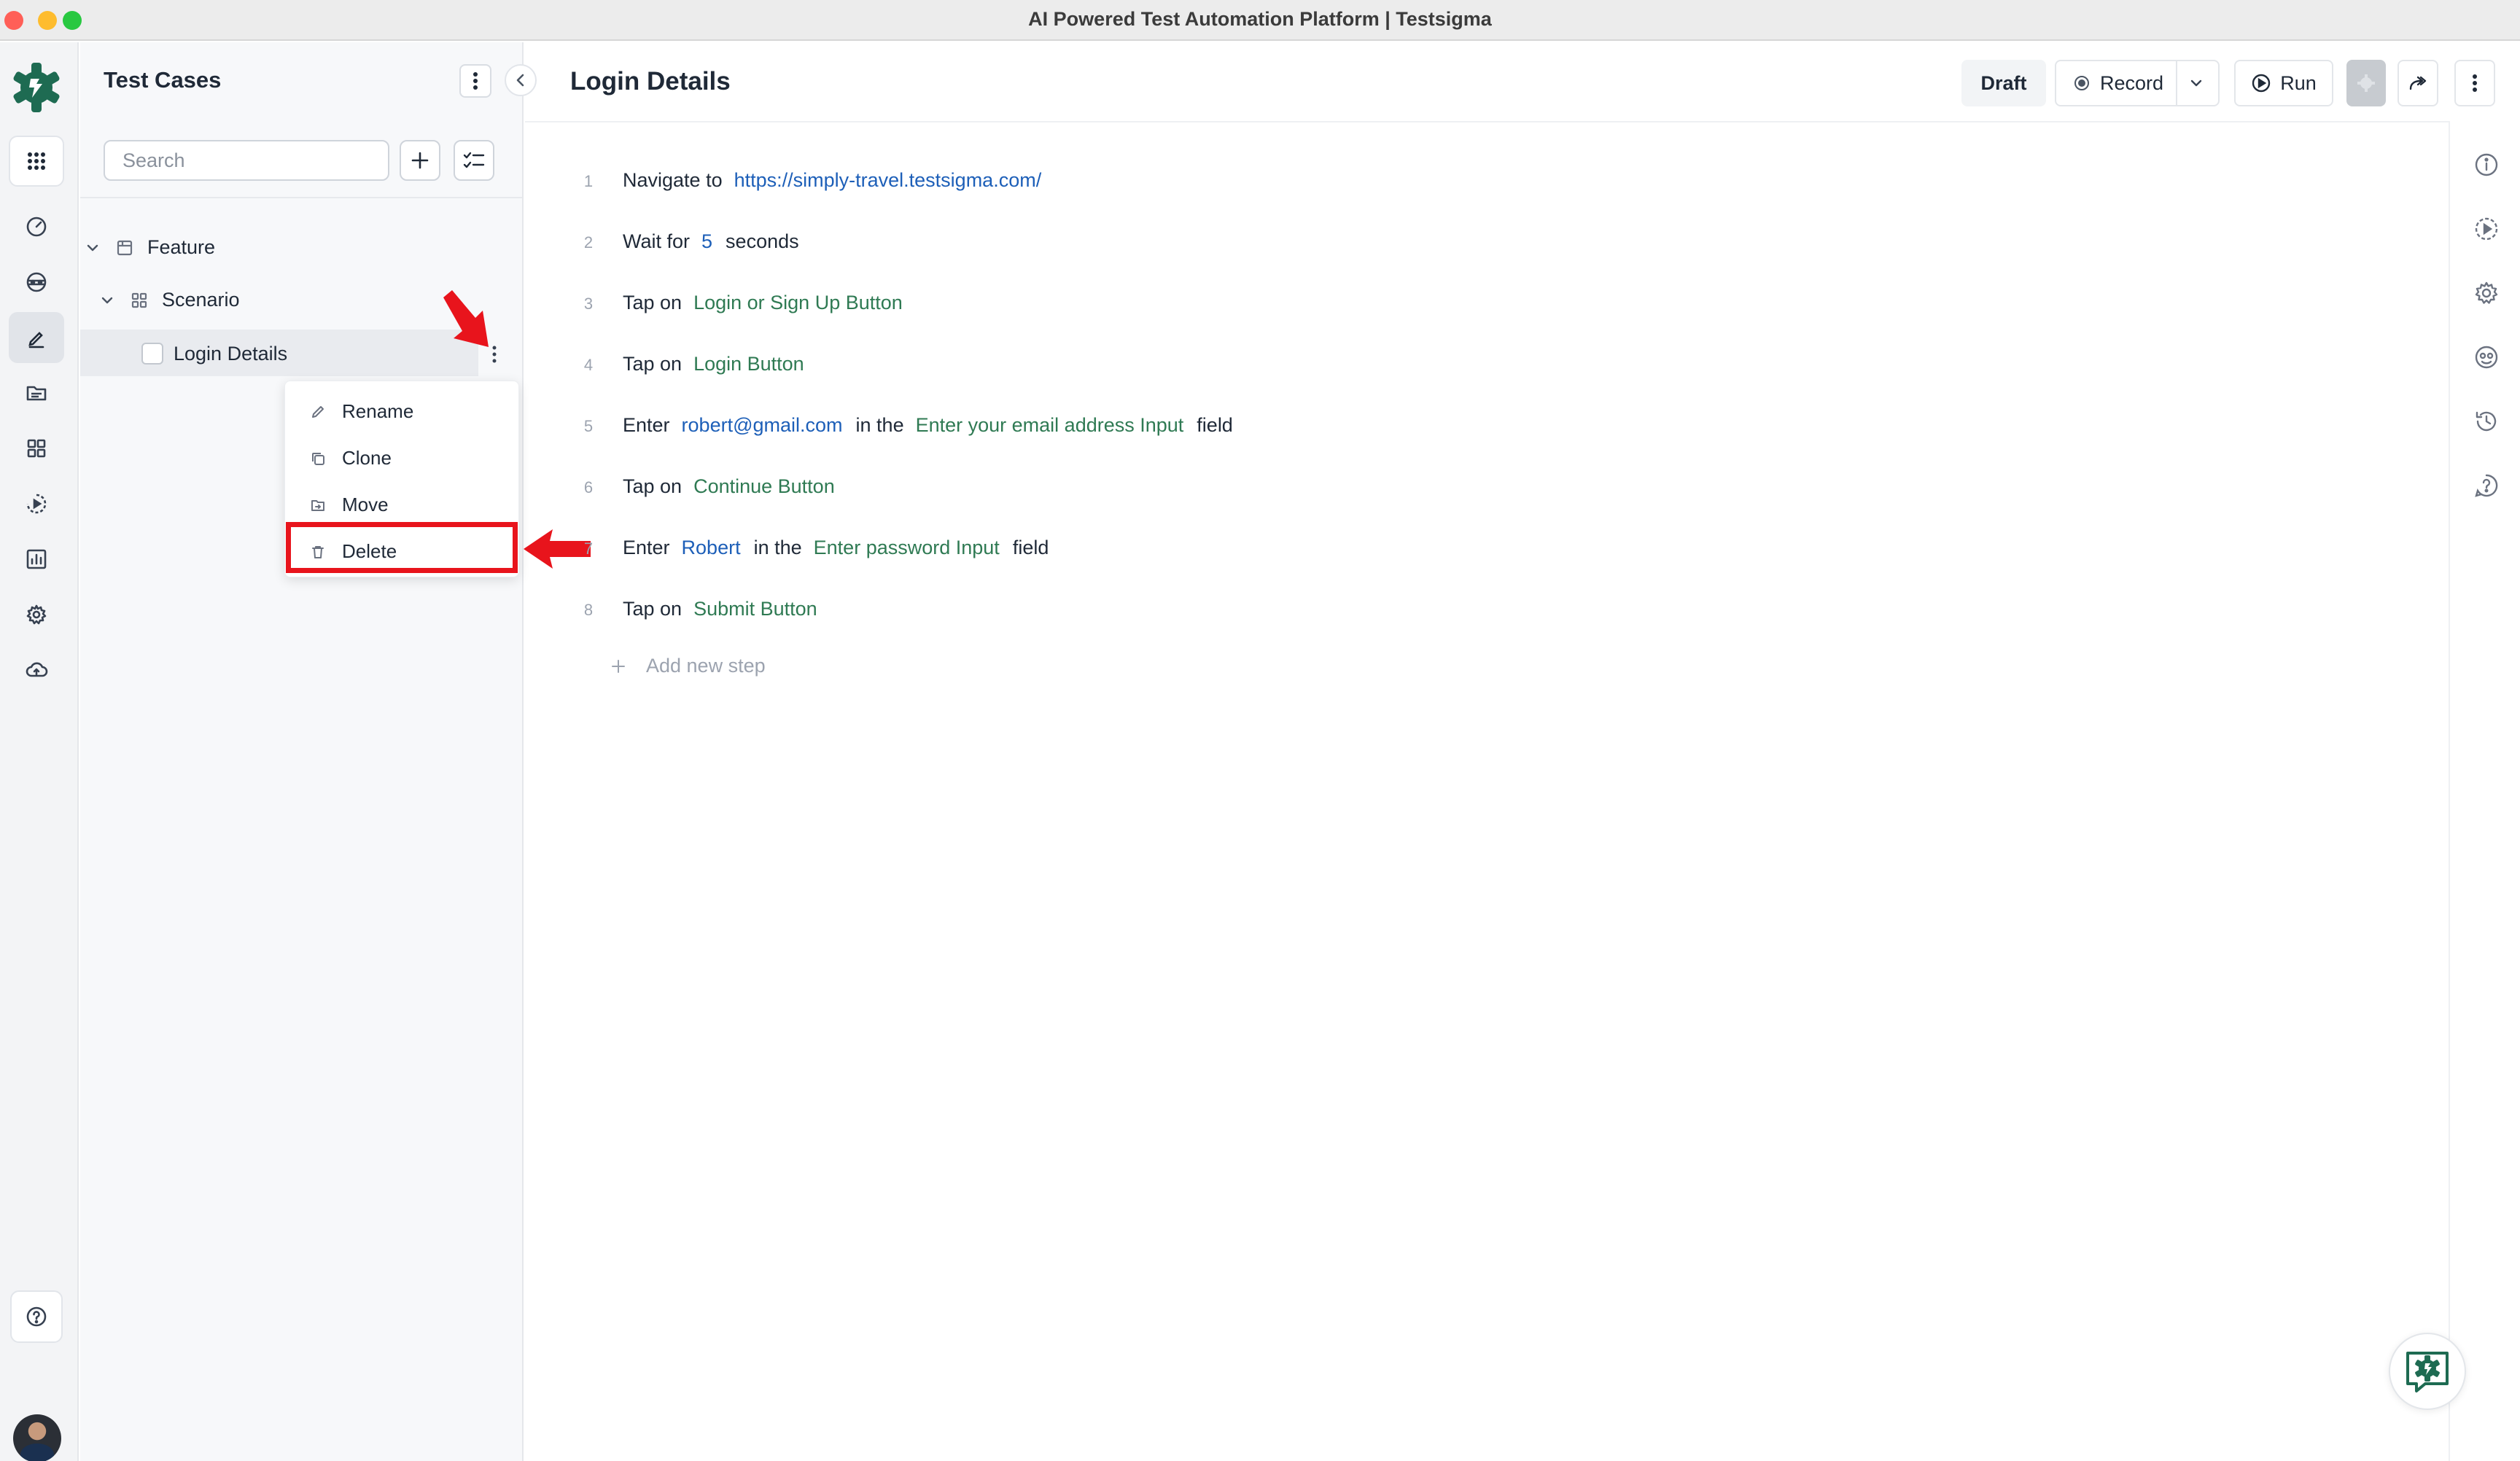 The width and height of the screenshot is (2520, 1461). What do you see at coordinates (36, 503) in the screenshot?
I see `run-results-icon` at bounding box center [36, 503].